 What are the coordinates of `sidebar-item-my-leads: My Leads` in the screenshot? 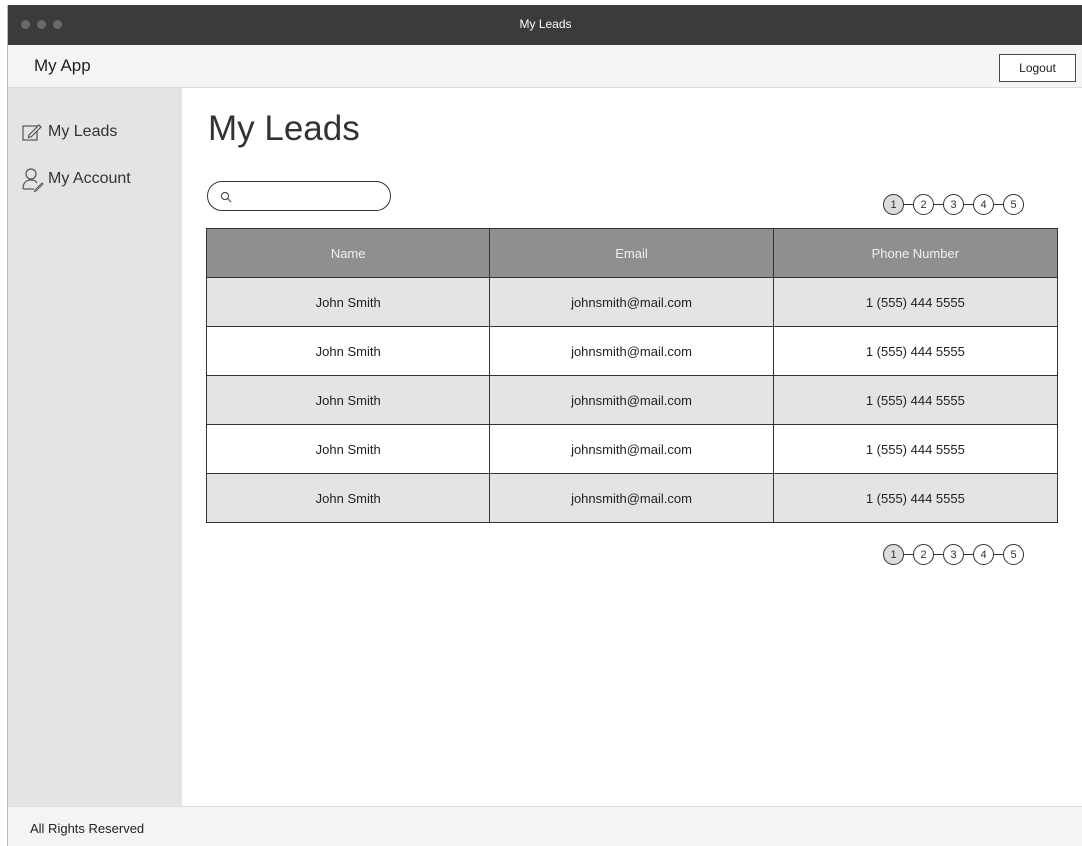 It's located at (68, 132).